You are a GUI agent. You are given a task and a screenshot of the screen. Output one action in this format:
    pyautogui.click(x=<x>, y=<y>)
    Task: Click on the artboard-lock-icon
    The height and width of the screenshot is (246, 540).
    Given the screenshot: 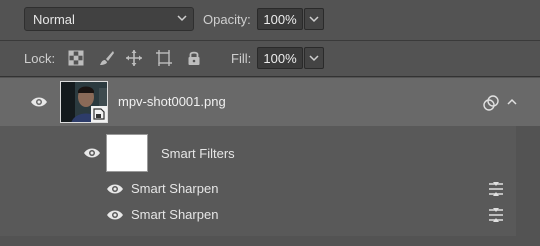 What is the action you would take?
    pyautogui.click(x=164, y=58)
    